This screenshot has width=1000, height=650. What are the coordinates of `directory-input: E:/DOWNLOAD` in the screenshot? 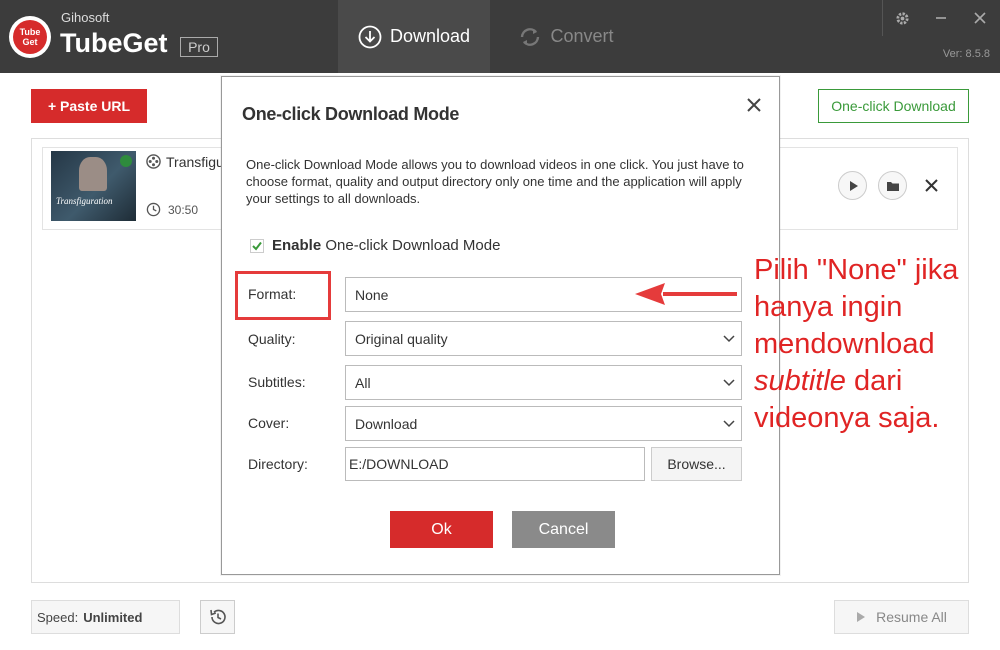 It's located at (495, 464).